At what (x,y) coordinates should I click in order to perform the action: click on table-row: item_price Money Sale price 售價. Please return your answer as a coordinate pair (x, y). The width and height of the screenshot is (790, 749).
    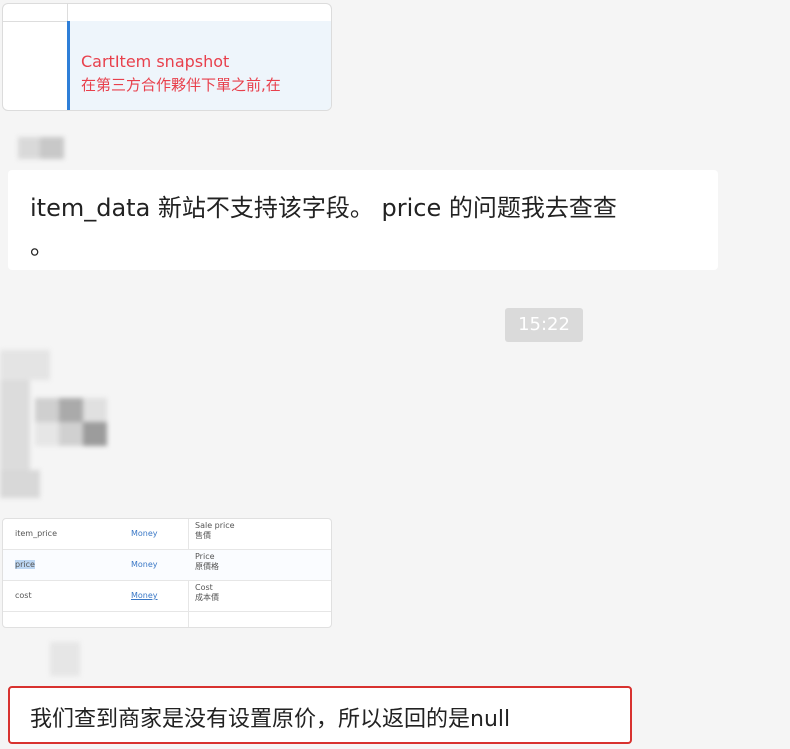
    Looking at the image, I should click on (167, 534).